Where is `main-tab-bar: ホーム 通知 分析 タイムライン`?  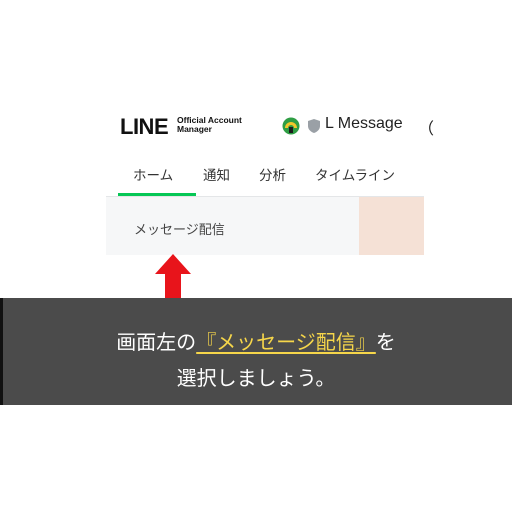
main-tab-bar: ホーム 通知 分析 タイムライン is located at coordinates (265, 173).